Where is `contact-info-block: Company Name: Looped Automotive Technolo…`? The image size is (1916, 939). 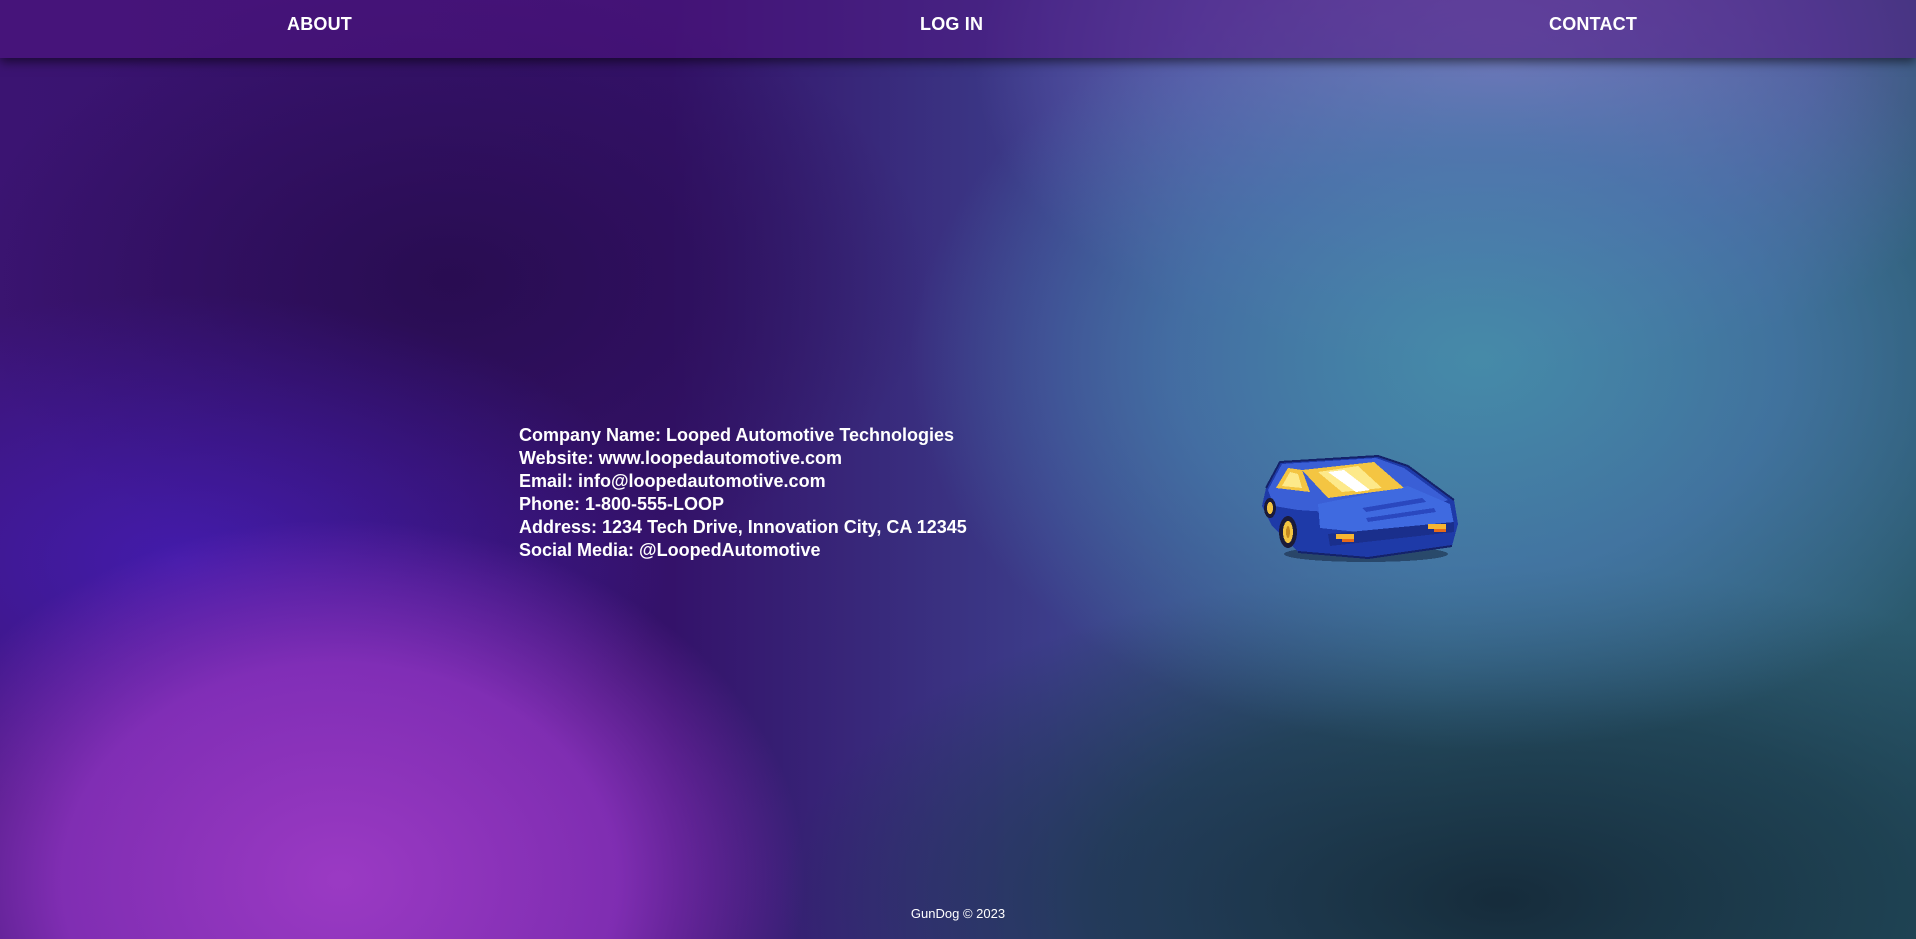
contact-info-block: Company Name: Looped Automotive Technolo… is located at coordinates (743, 493).